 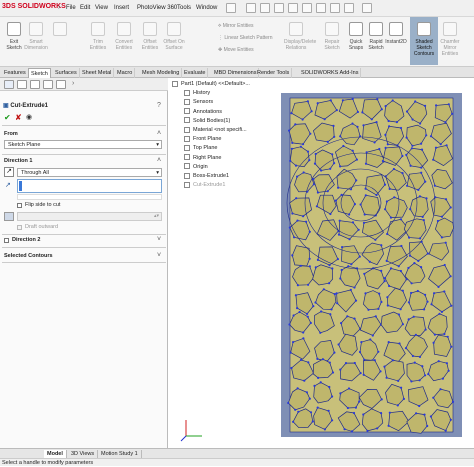 What do you see at coordinates (73, 83) in the screenshot?
I see `panel-arrow-icon: ›` at bounding box center [73, 83].